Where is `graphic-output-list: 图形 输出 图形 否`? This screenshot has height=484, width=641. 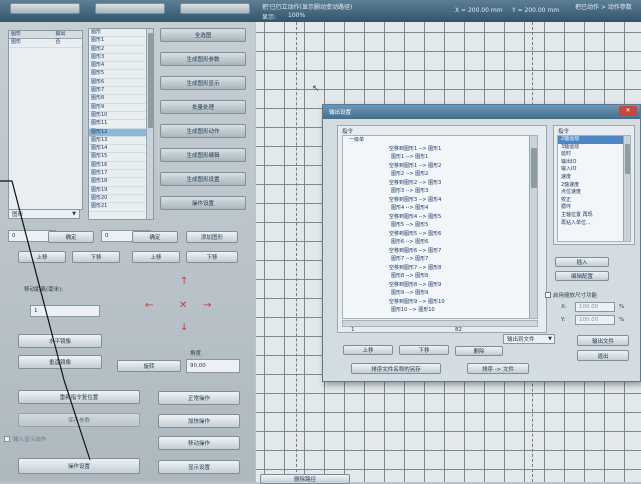 graphic-output-list: 图形 输出 图形 否 is located at coordinates (45, 120).